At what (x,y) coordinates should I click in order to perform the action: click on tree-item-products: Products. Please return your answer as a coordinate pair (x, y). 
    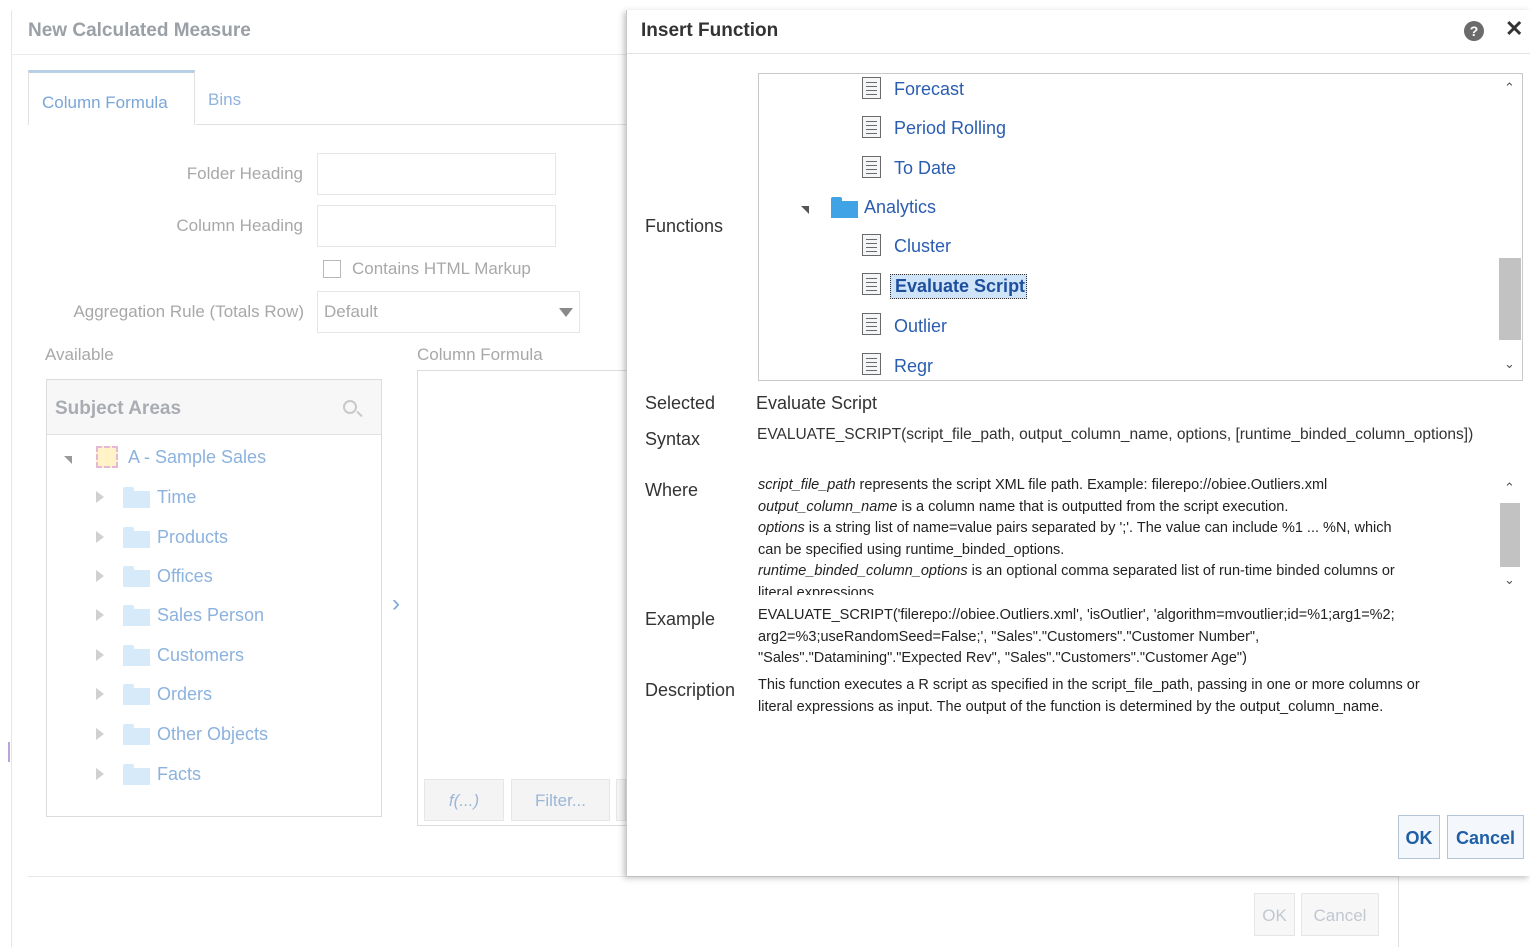
    Looking at the image, I should click on (192, 537).